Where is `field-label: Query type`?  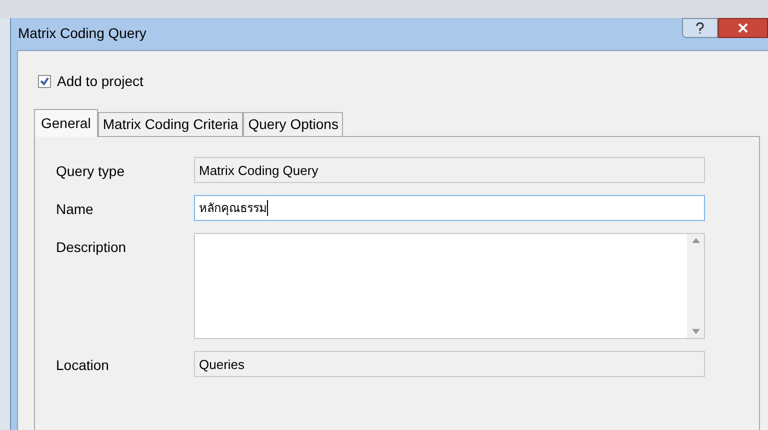
field-label: Query type is located at coordinates (90, 171).